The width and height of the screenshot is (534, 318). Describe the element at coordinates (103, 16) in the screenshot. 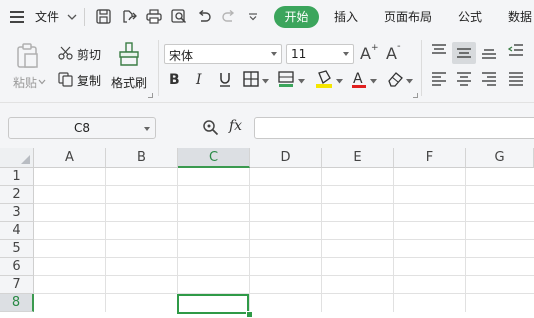

I see `save-icon` at that location.